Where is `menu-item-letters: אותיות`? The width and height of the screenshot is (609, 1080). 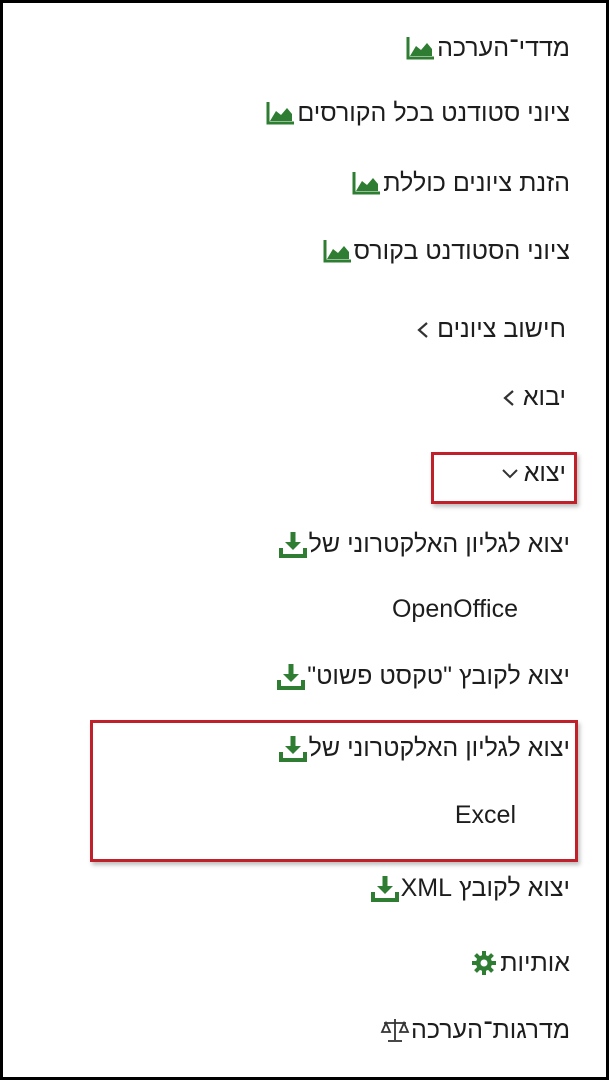
menu-item-letters: אותיות is located at coordinates (513, 963).